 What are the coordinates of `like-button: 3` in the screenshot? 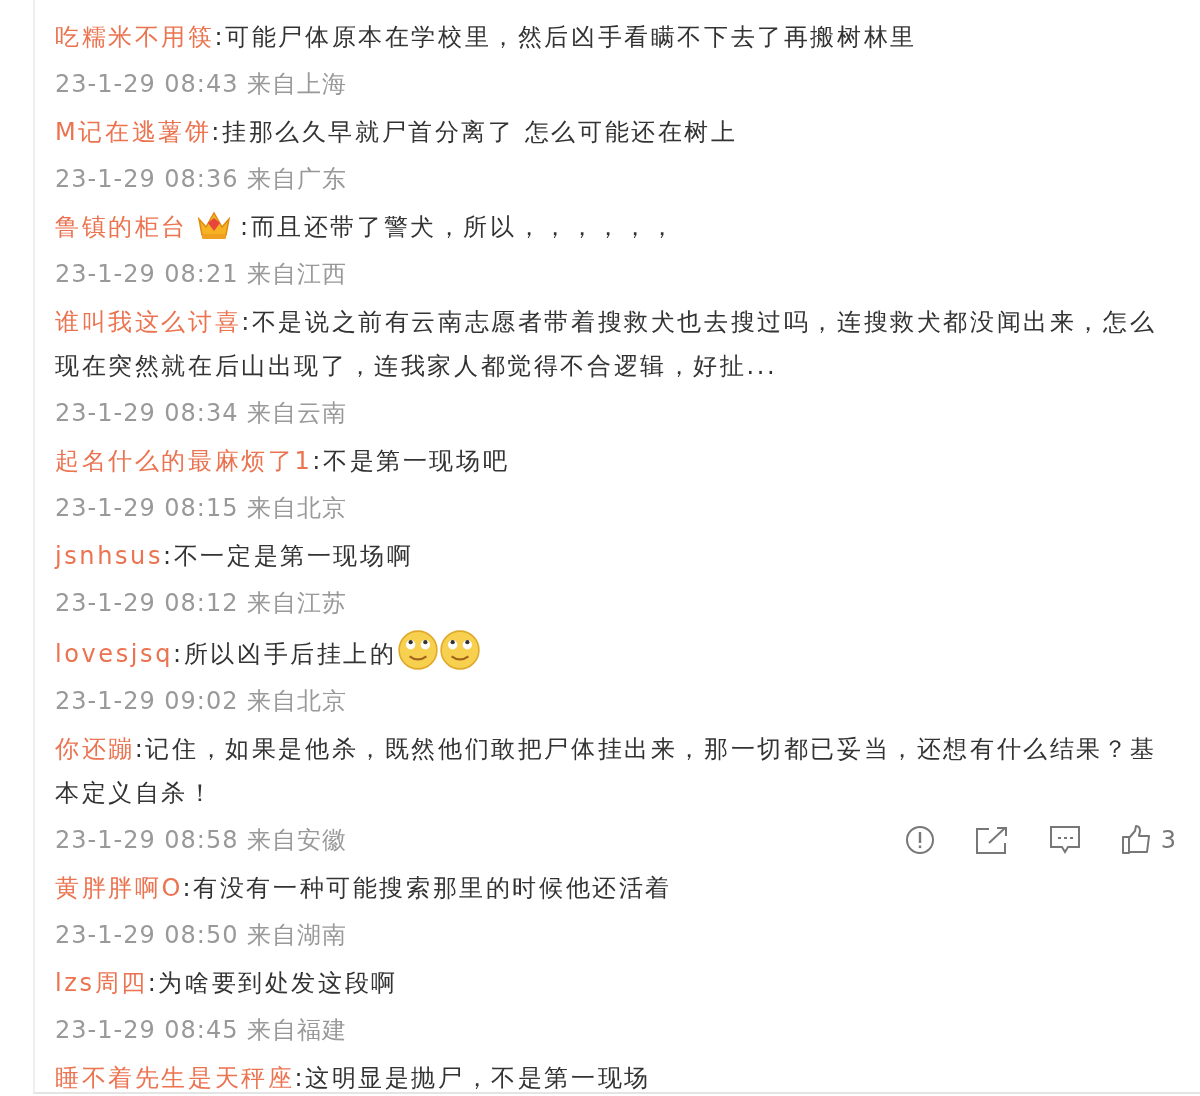 It's located at (1148, 840).